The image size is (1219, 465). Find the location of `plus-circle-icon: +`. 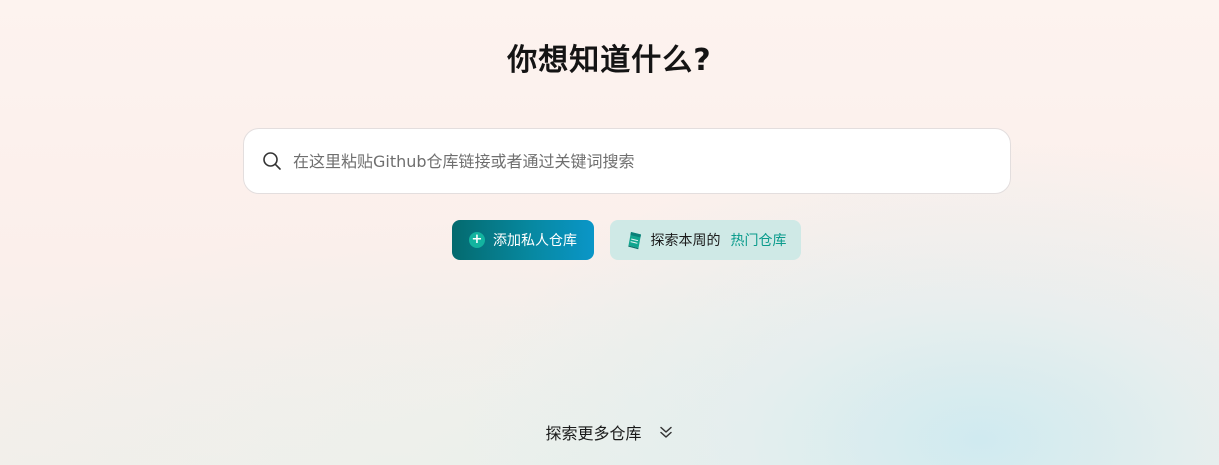

plus-circle-icon: + is located at coordinates (477, 240).